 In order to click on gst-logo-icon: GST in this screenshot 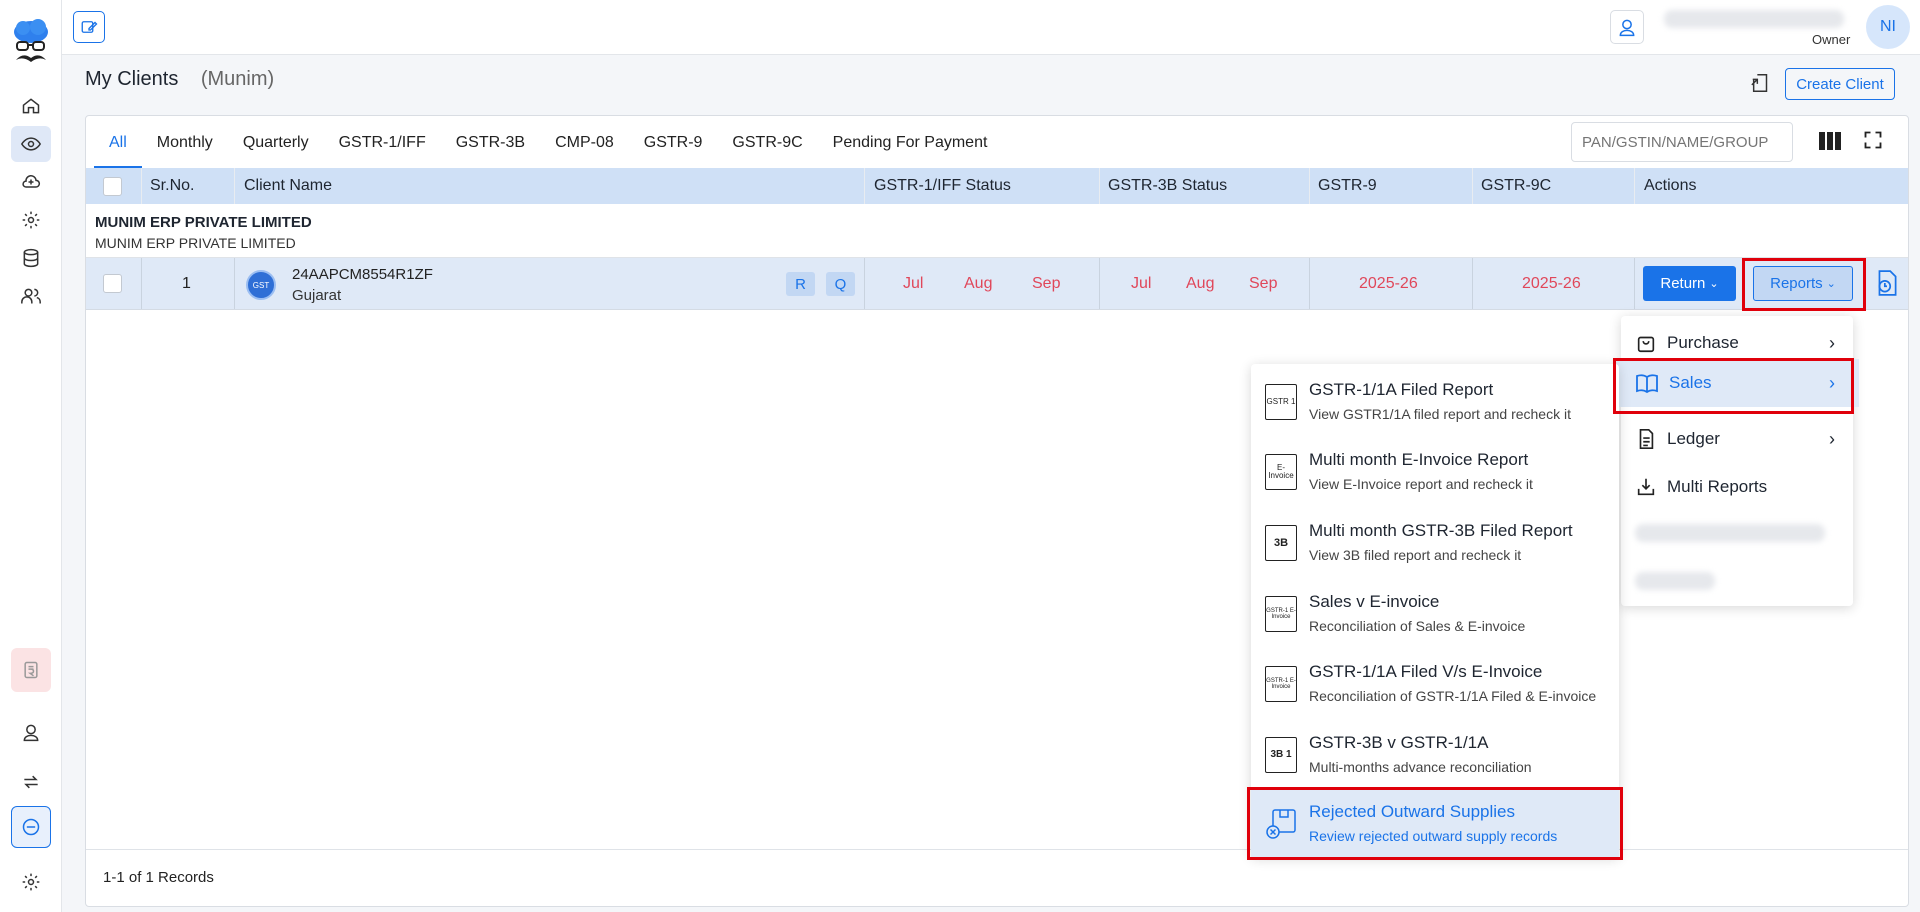, I will do `click(261, 285)`.